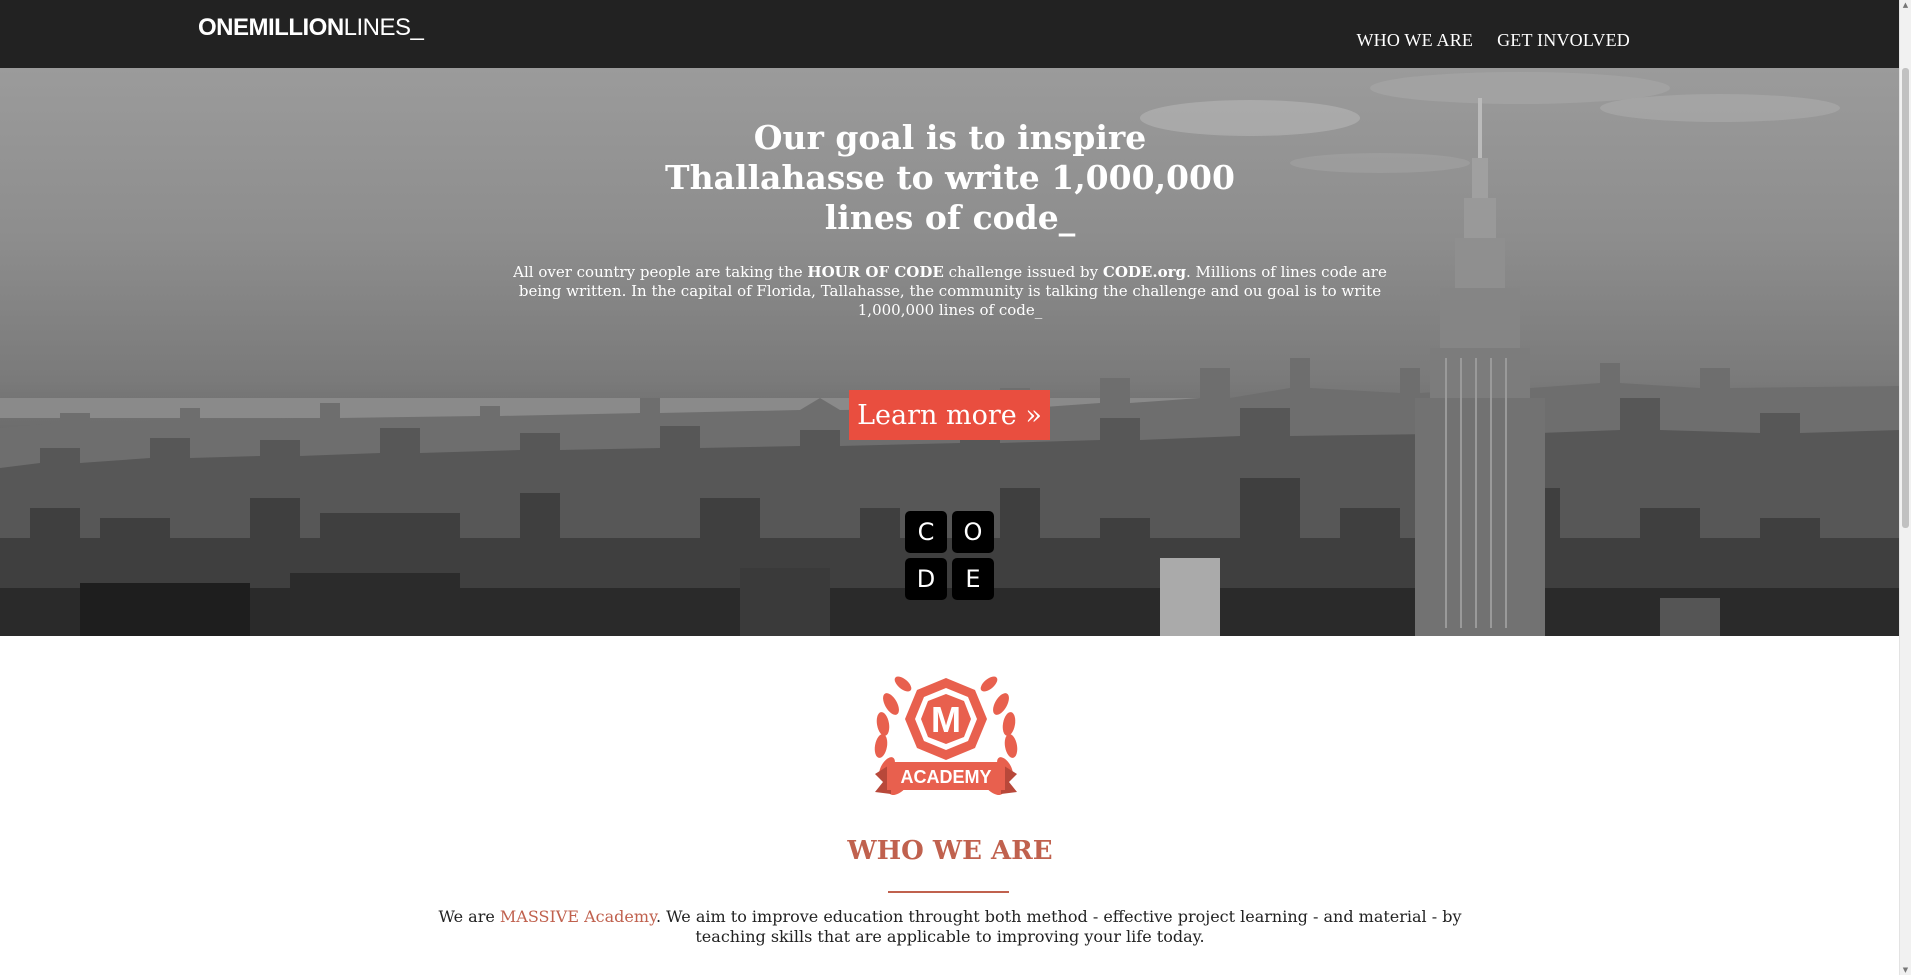 The width and height of the screenshot is (1911, 975). Describe the element at coordinates (271, 27) in the screenshot. I see `brand-bold-text: ONEMILLION` at that location.